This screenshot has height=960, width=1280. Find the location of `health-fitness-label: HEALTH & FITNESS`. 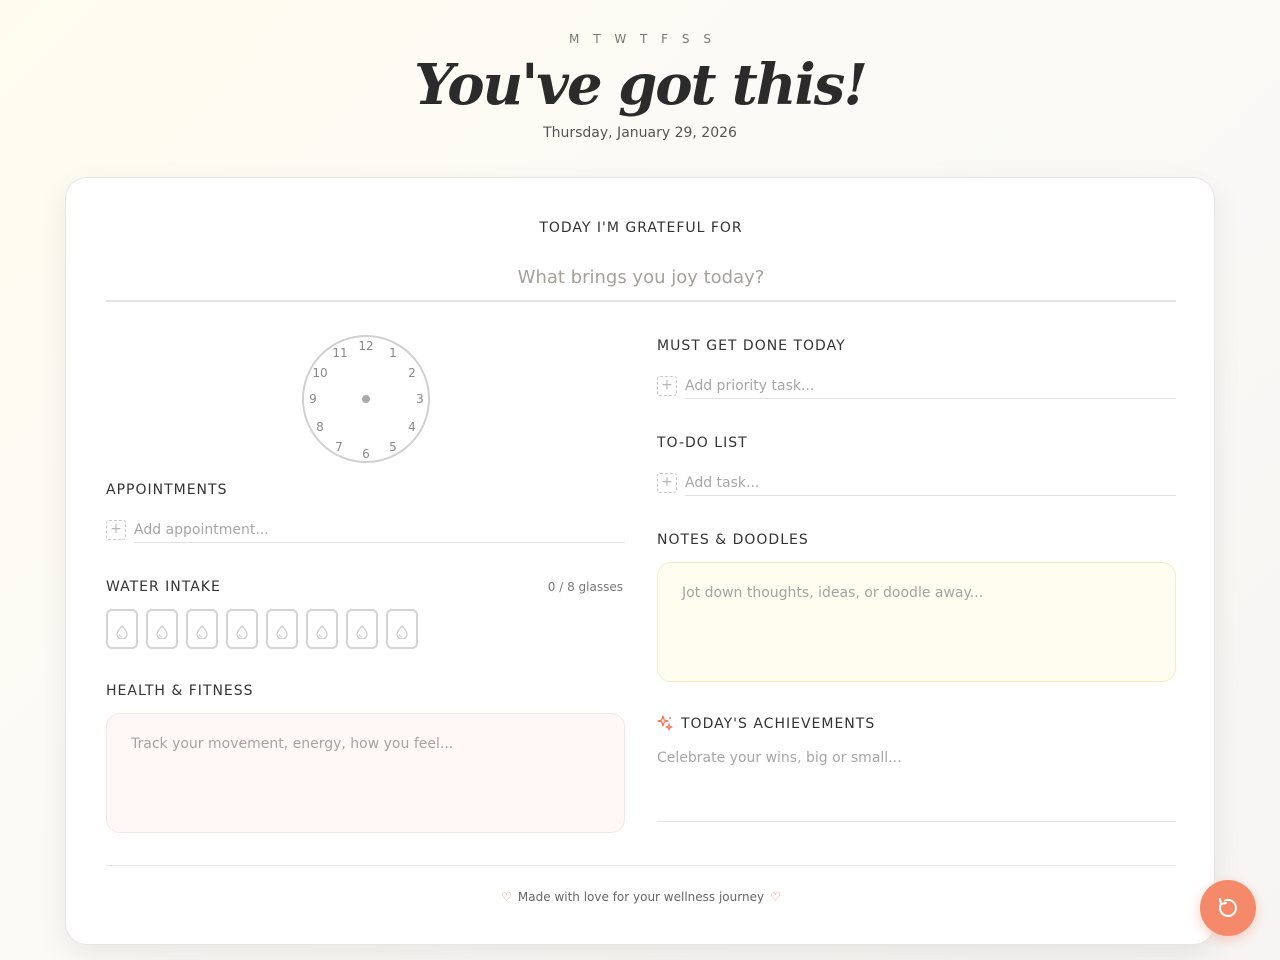

health-fitness-label: HEALTH & FITNESS is located at coordinates (180, 691).